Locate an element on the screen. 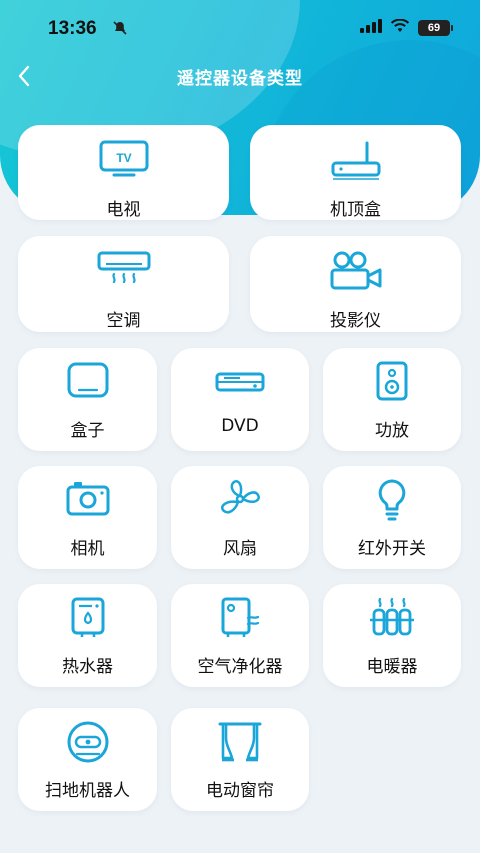 The height and width of the screenshot is (853, 480). status-indicators: 69 is located at coordinates (406, 27).